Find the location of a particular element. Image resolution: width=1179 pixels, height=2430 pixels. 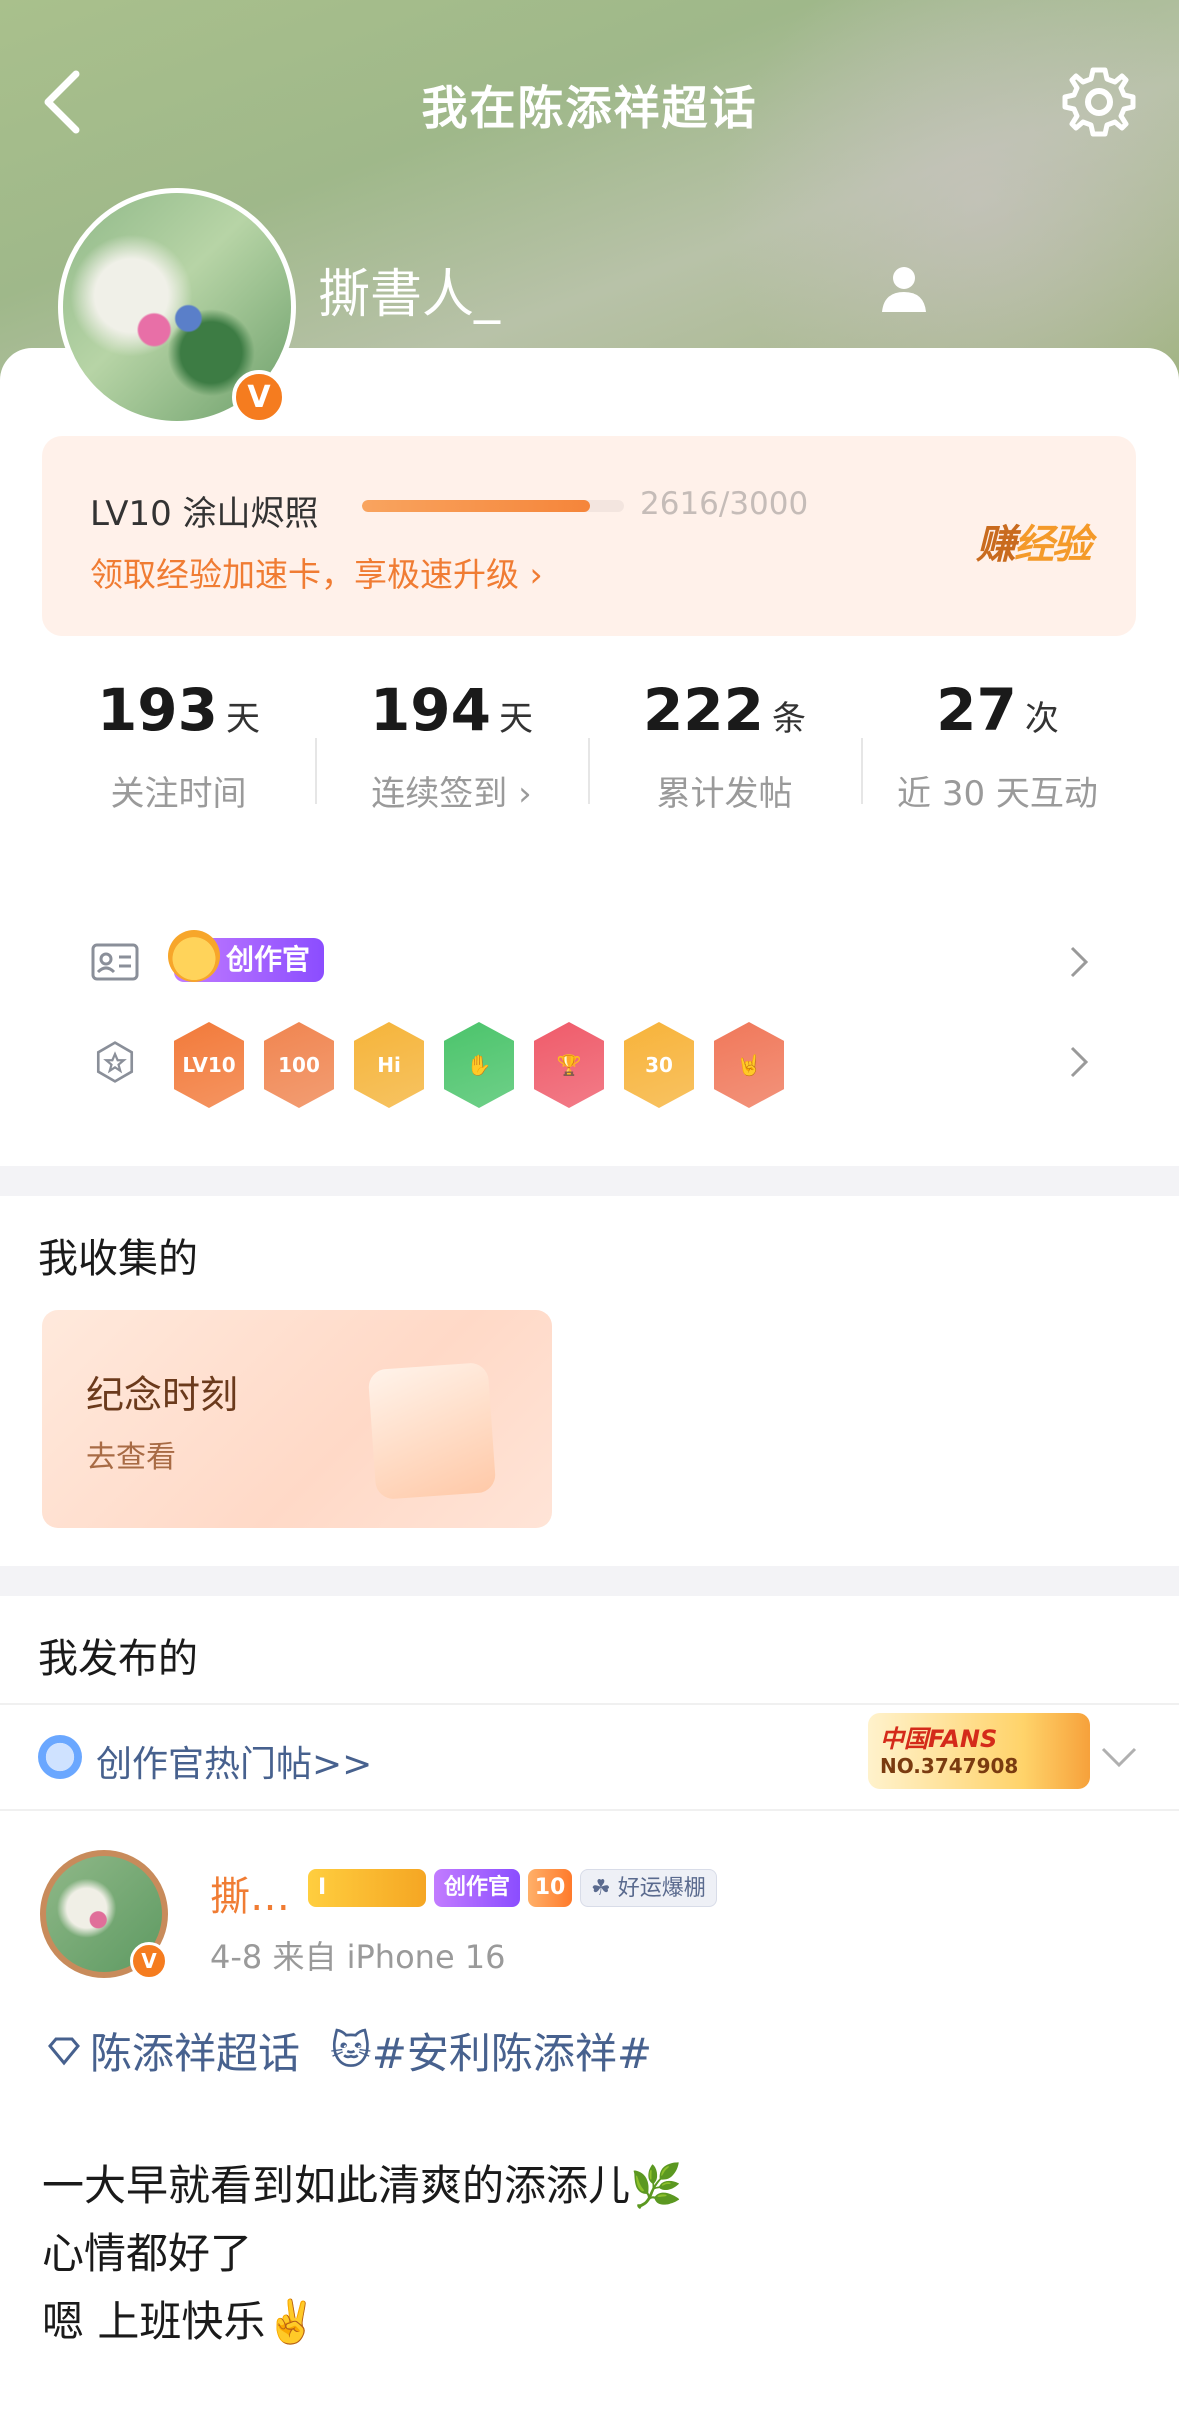

post-author-badges: I 创作官 10 ☘ 好运爆棚 is located at coordinates (512, 1888).